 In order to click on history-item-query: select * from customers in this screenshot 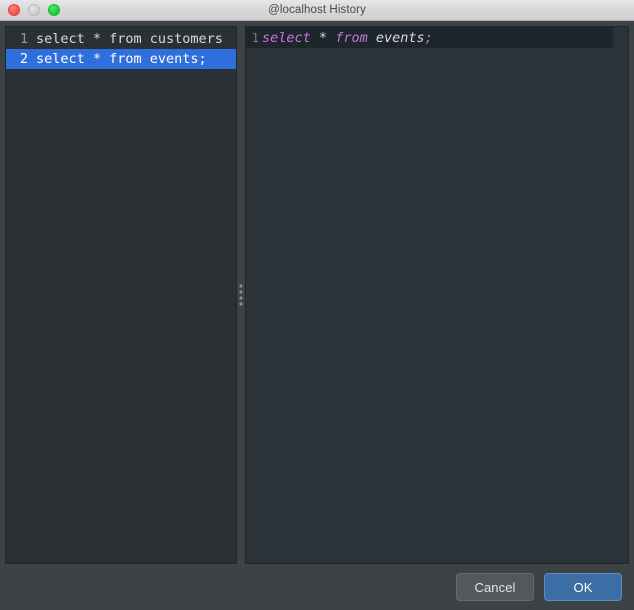, I will do `click(129, 39)`.